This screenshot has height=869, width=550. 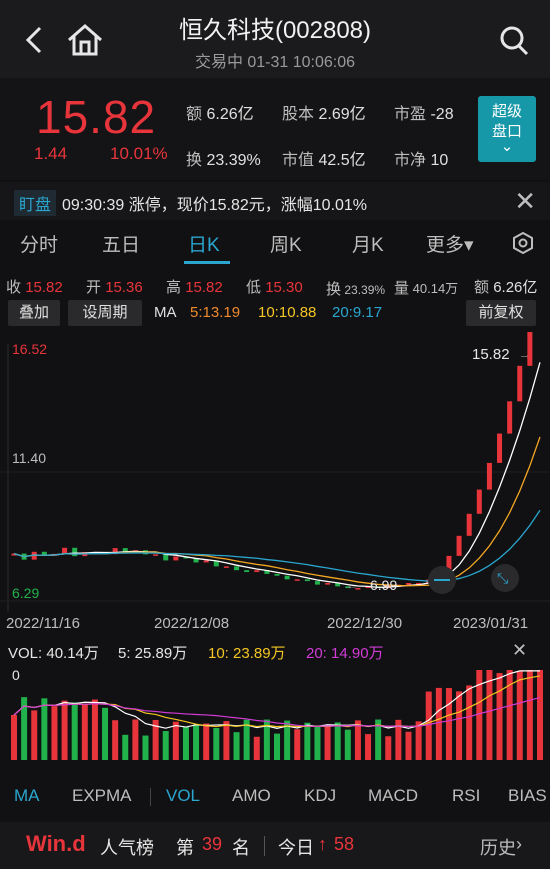 What do you see at coordinates (421, 160) in the screenshot?
I see `quote-field-pb: 市净 10` at bounding box center [421, 160].